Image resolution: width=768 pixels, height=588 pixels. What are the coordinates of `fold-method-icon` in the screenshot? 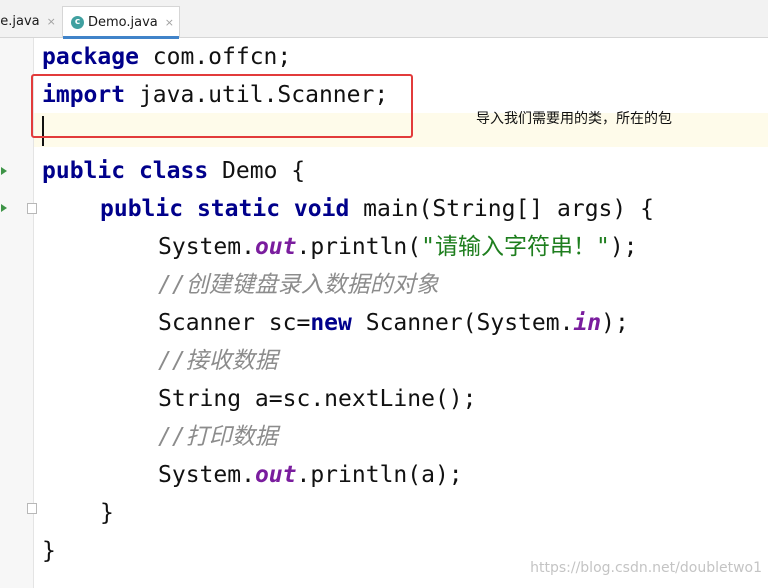 It's located at (32, 208).